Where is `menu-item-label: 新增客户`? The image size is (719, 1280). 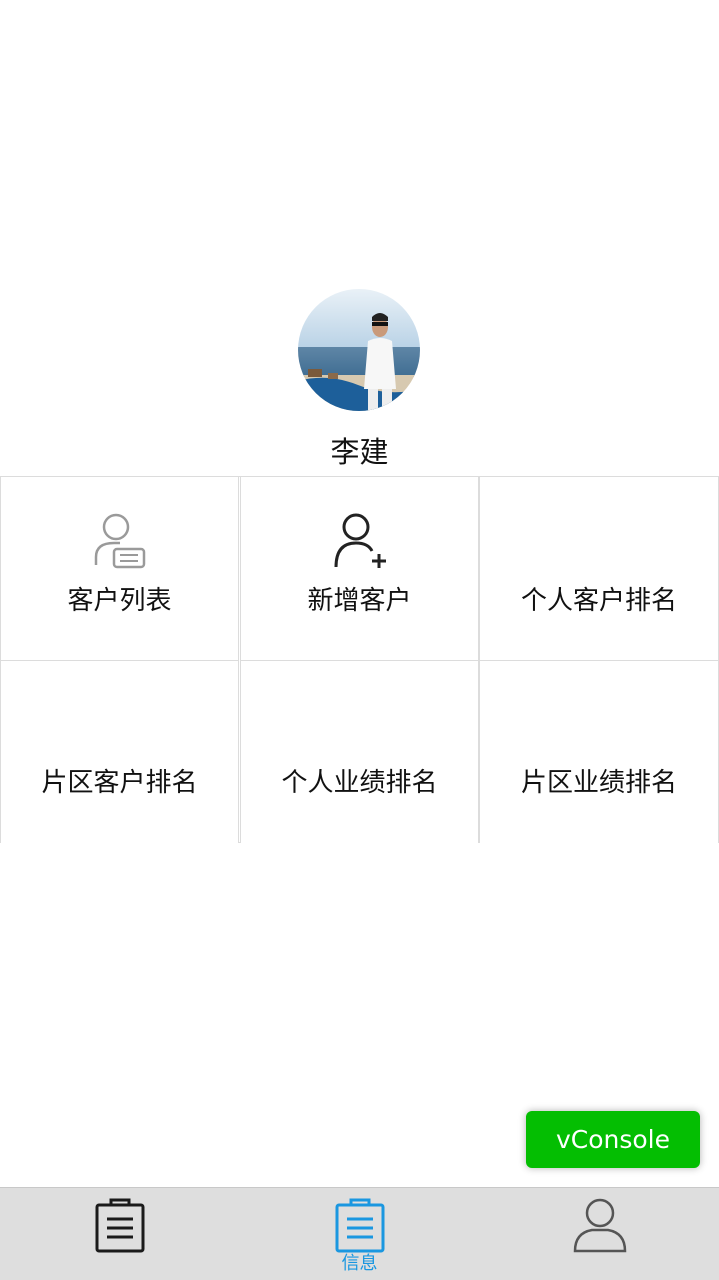 menu-item-label: 新增客户 is located at coordinates (359, 601).